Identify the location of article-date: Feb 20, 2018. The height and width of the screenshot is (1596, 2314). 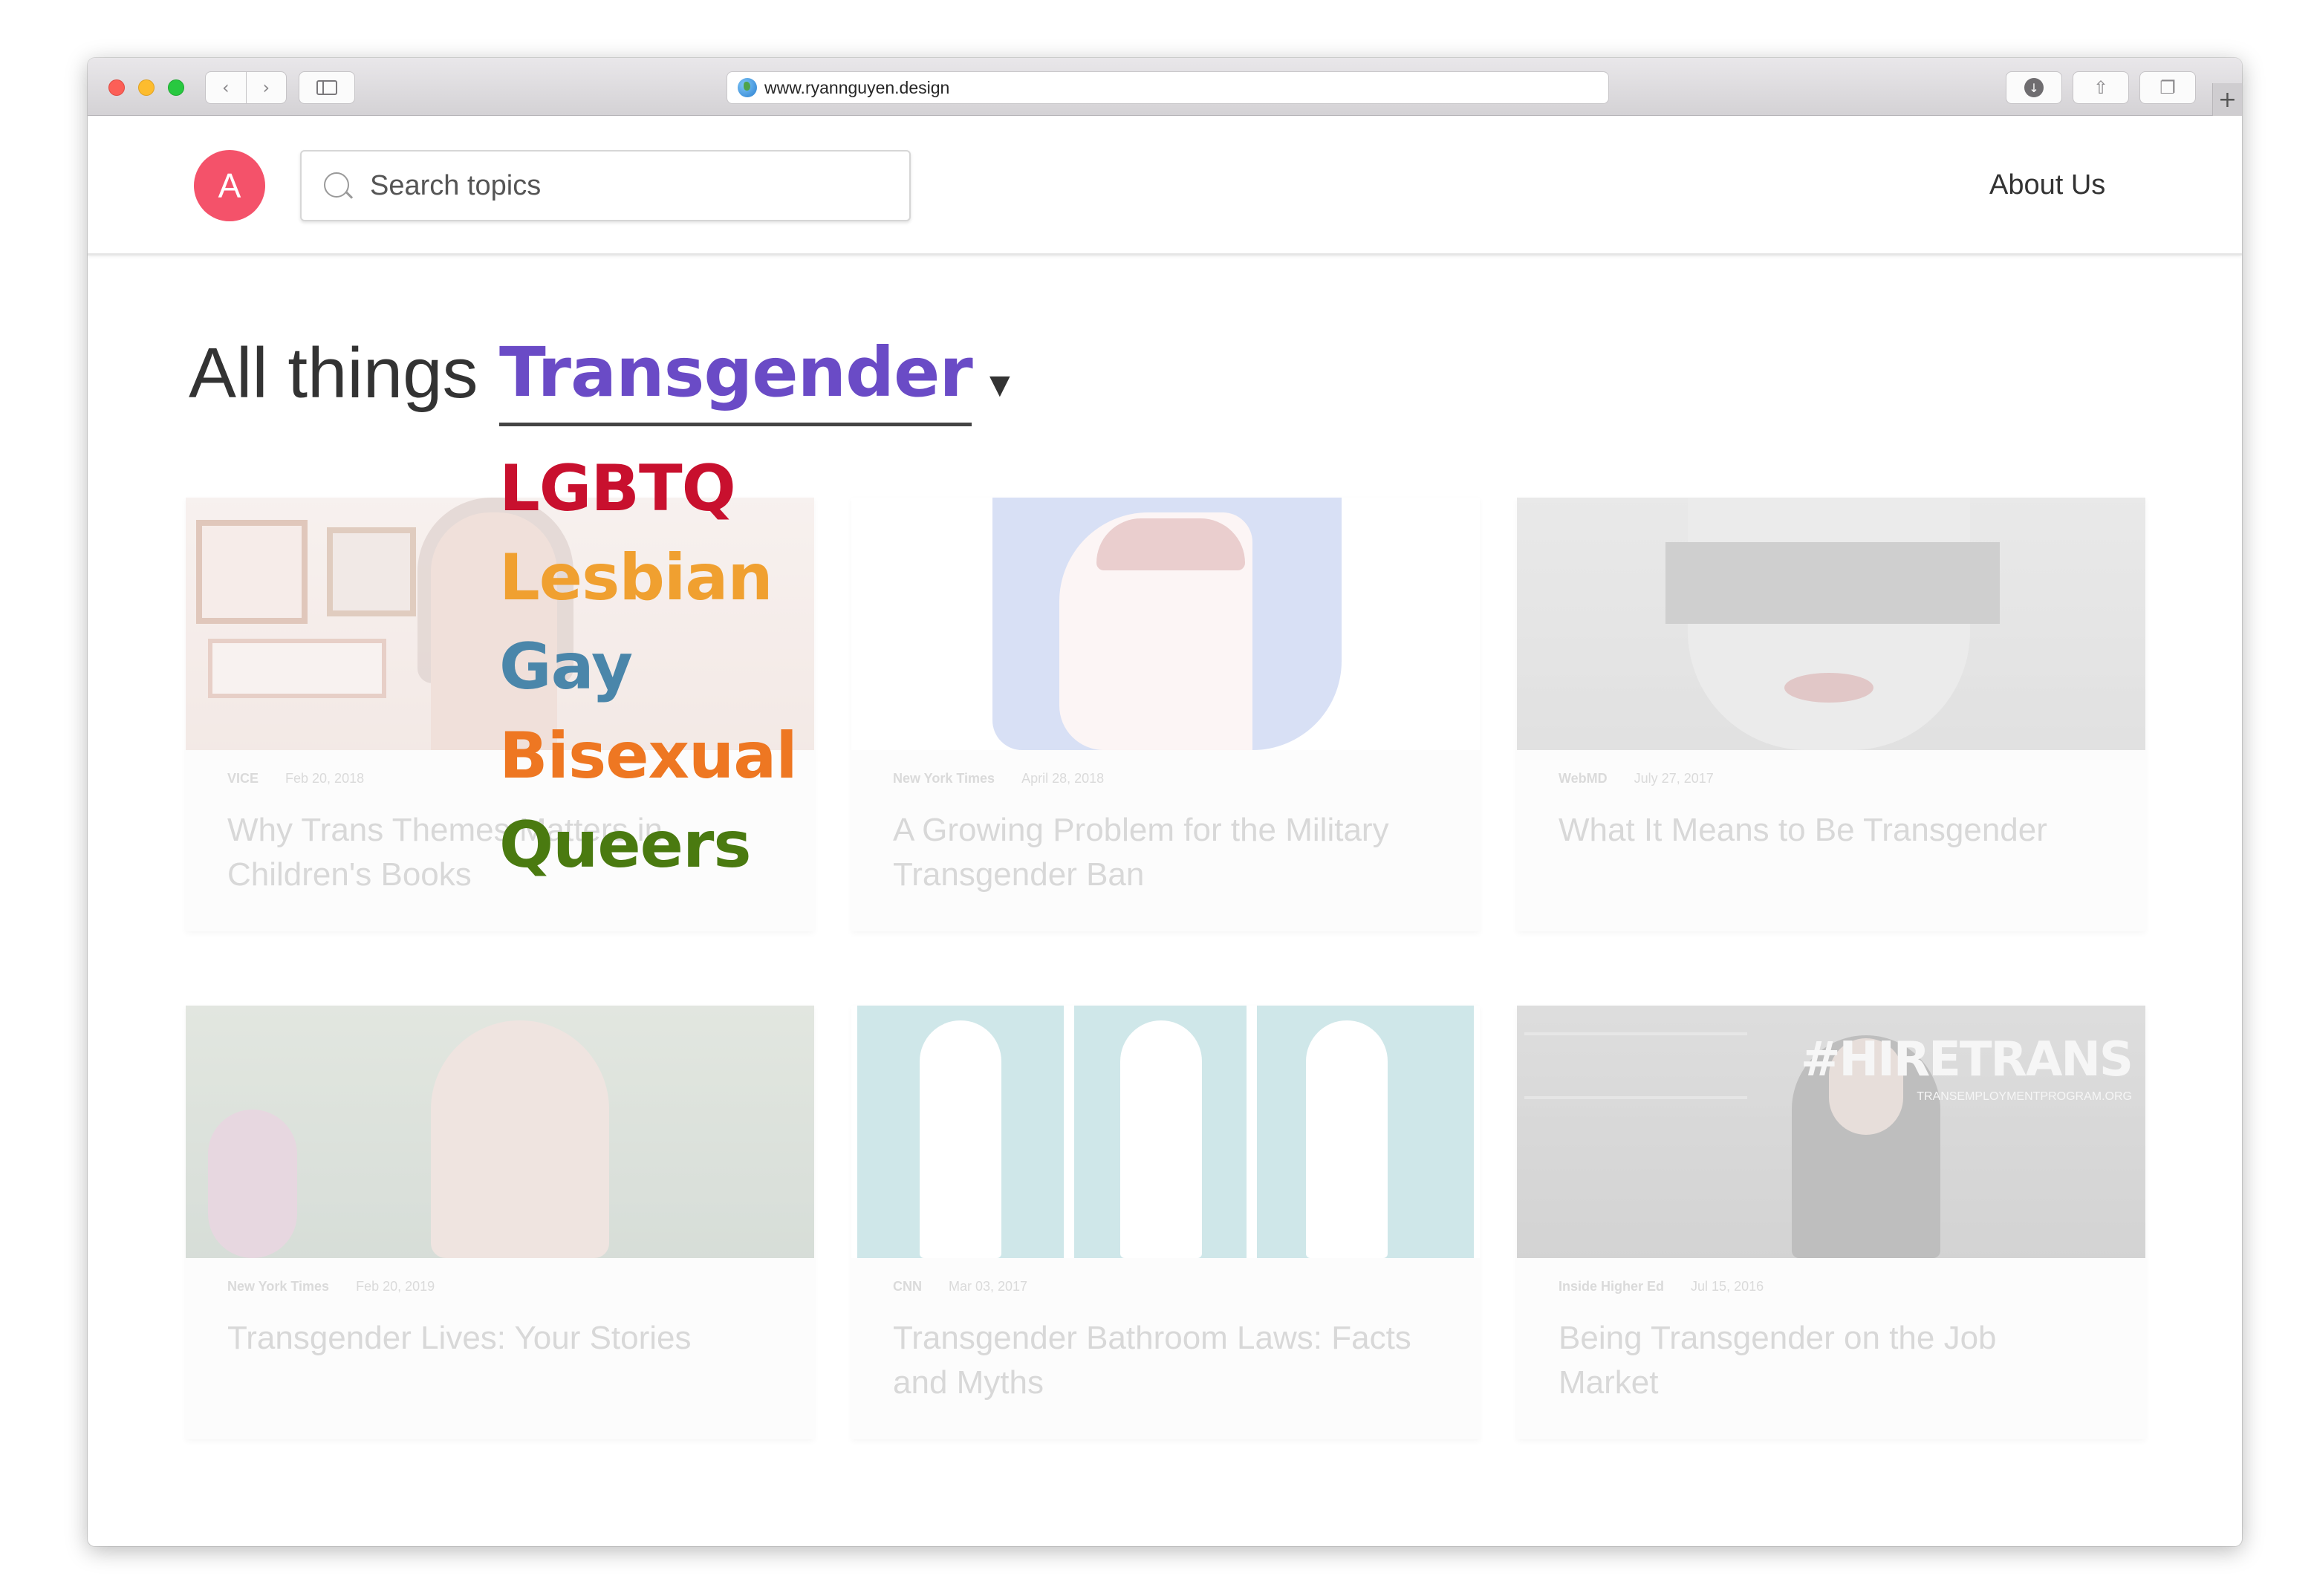
(325, 779).